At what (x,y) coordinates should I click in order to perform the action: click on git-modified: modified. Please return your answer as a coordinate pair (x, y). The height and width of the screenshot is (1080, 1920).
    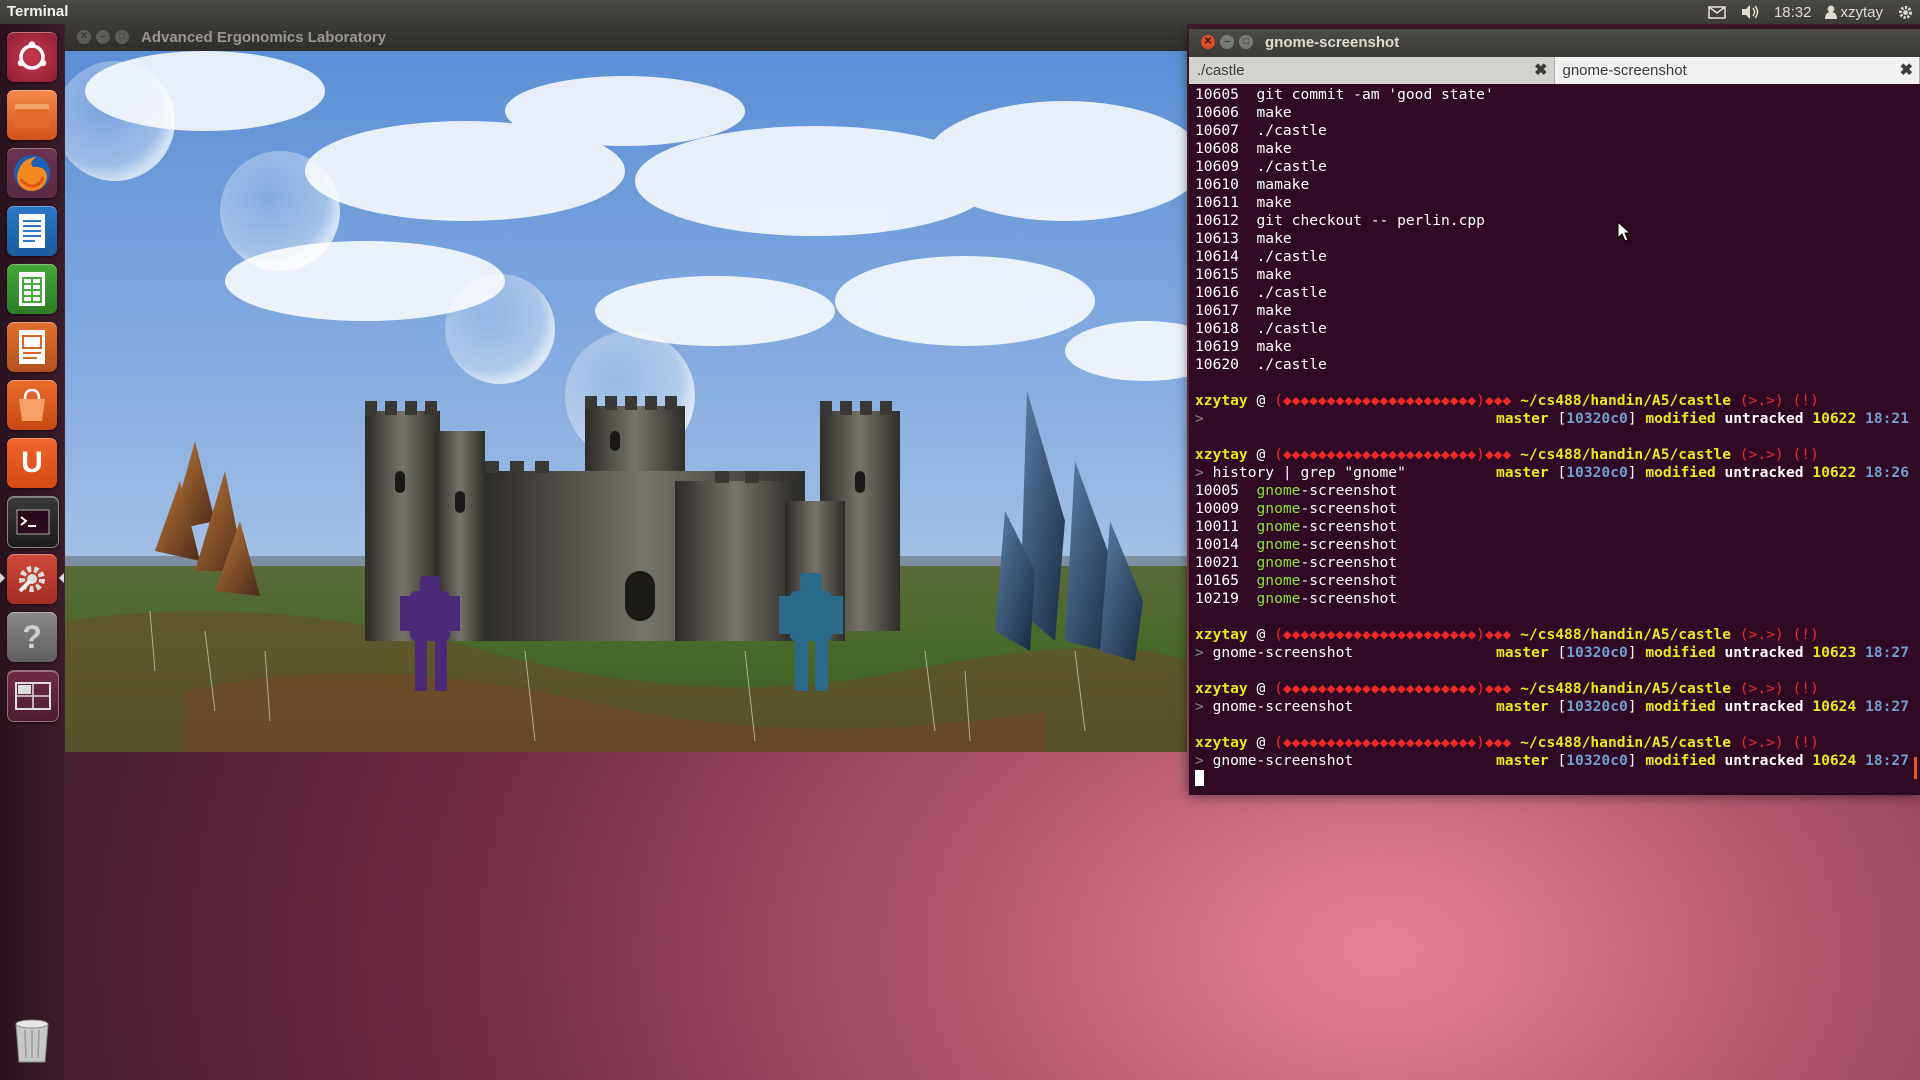
    Looking at the image, I should click on (1680, 472).